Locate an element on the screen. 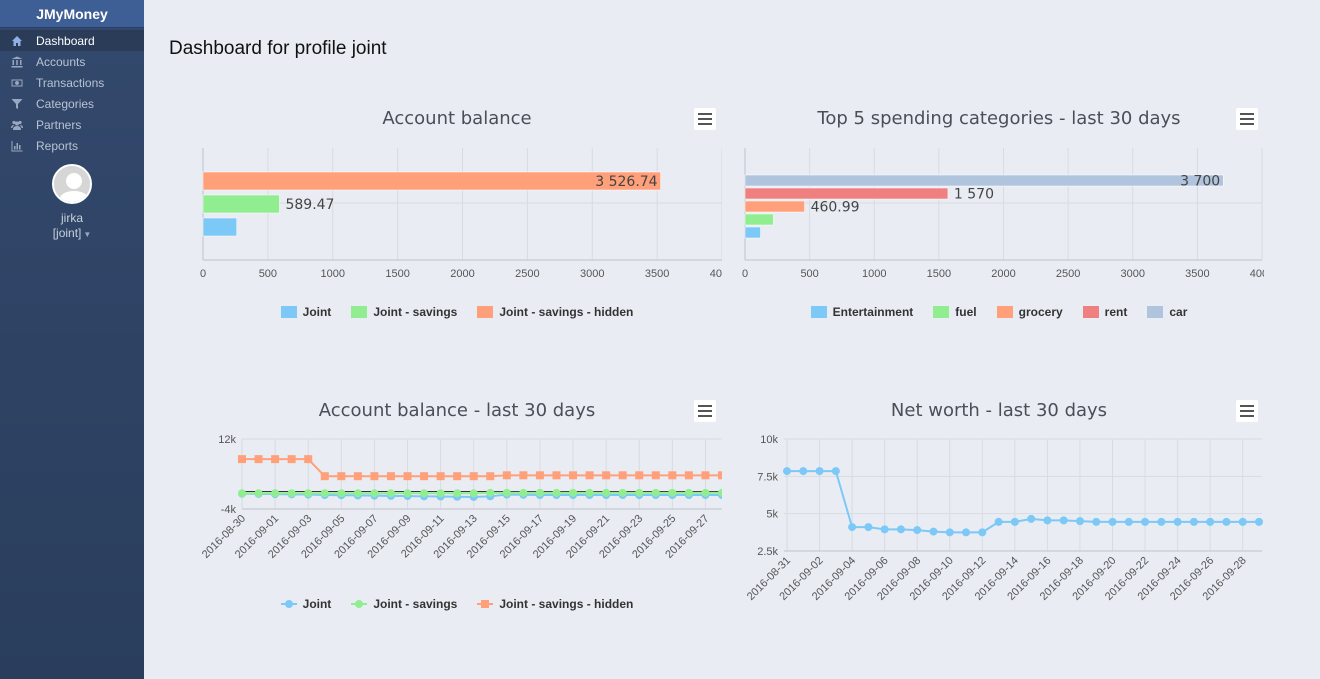 The image size is (1320, 679). profile-selector: [joint] ▼ is located at coordinates (72, 233).